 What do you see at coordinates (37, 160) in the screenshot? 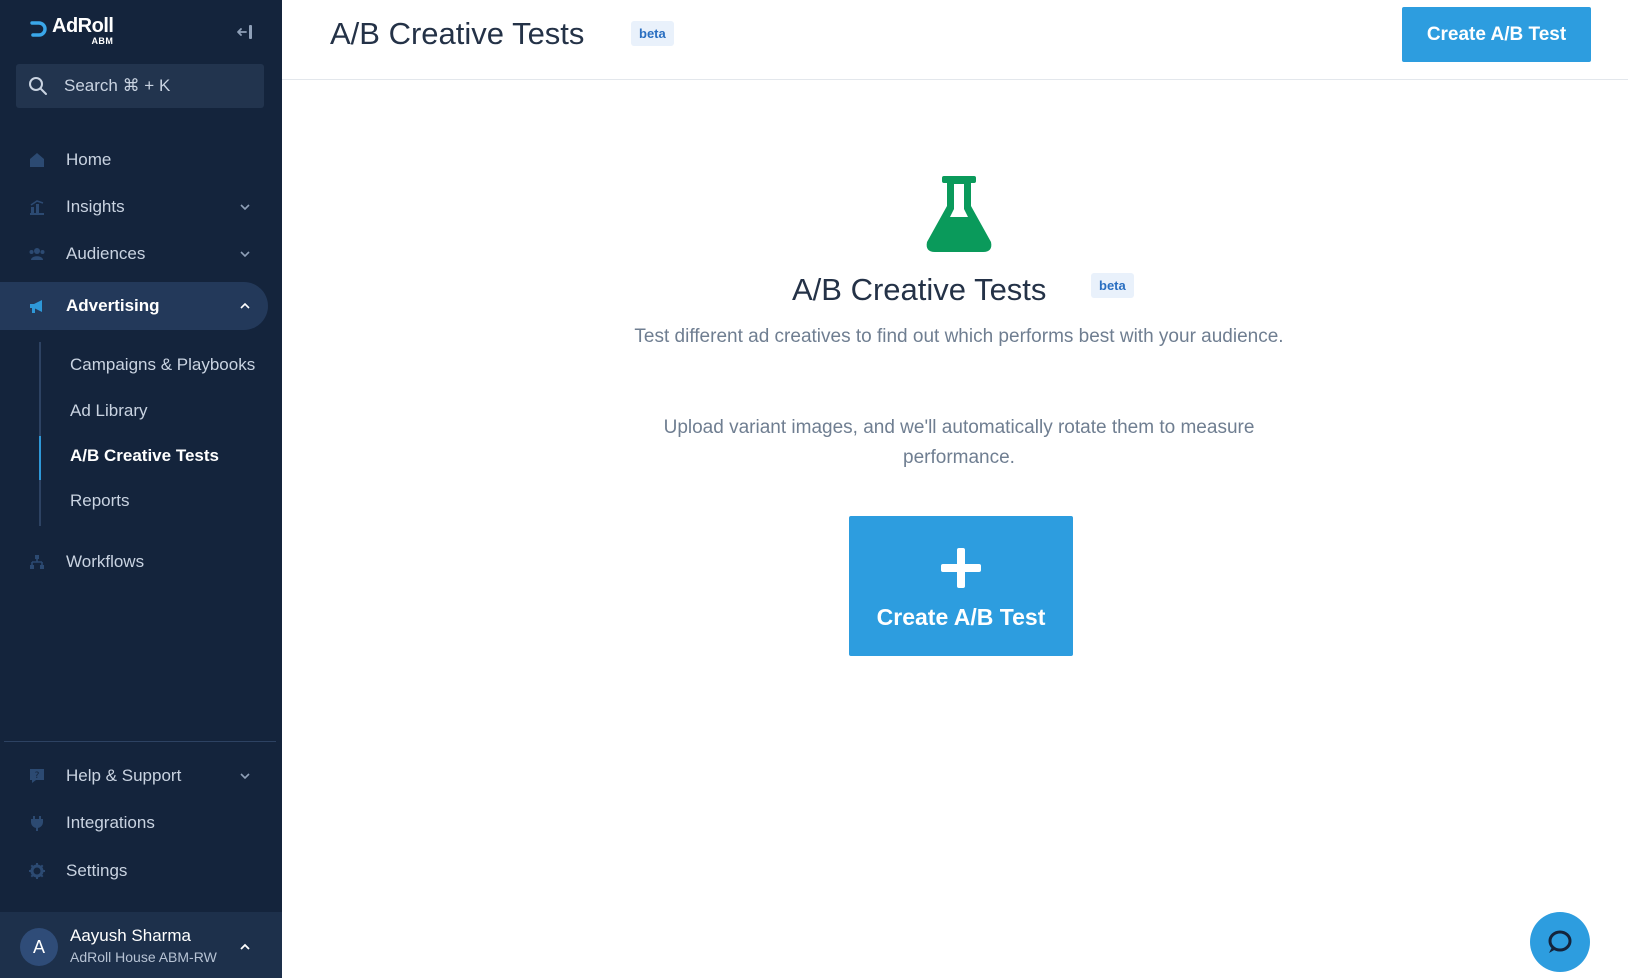
I see `home-icon` at bounding box center [37, 160].